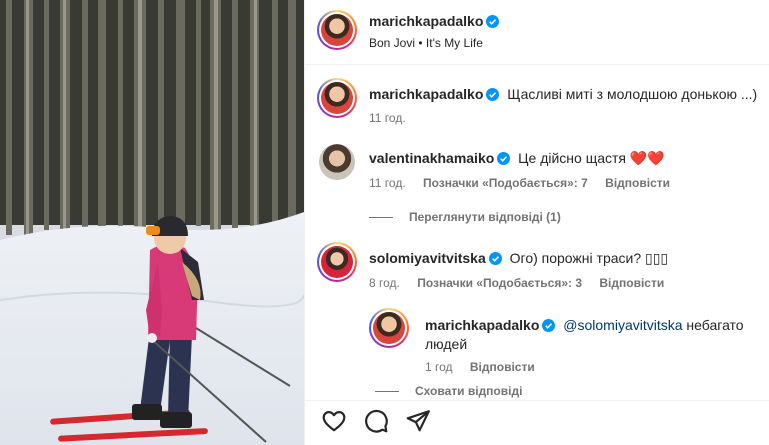  What do you see at coordinates (502, 367) in the screenshot?
I see `reply-reply-button: Відповісти` at bounding box center [502, 367].